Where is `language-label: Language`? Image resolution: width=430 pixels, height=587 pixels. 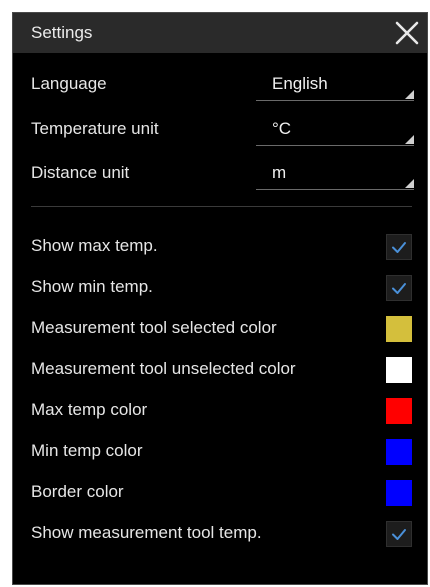 language-label: Language is located at coordinates (69, 83).